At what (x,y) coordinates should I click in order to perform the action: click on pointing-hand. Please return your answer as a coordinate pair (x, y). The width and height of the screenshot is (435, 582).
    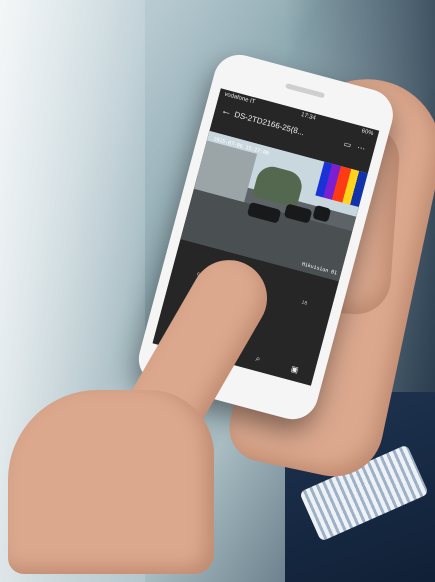
    Looking at the image, I should click on (111, 482).